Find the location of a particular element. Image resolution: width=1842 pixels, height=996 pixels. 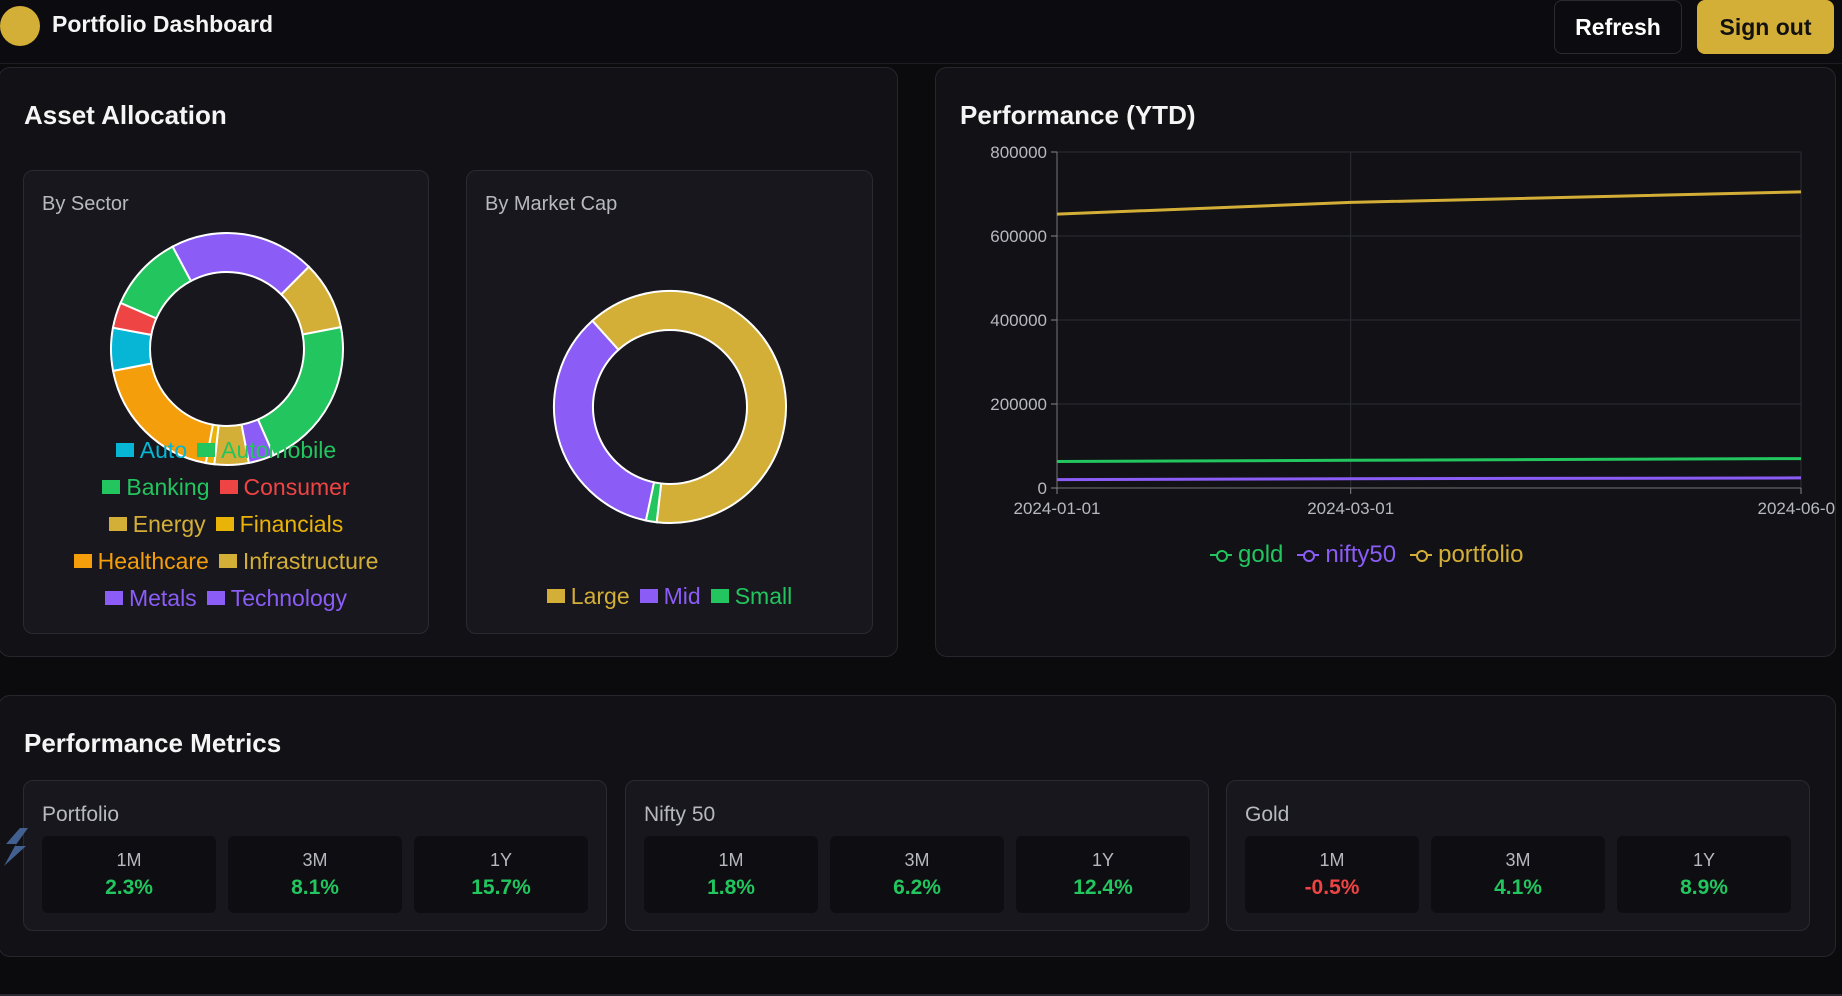

legend-item-auto: Auto is located at coordinates (151, 450).